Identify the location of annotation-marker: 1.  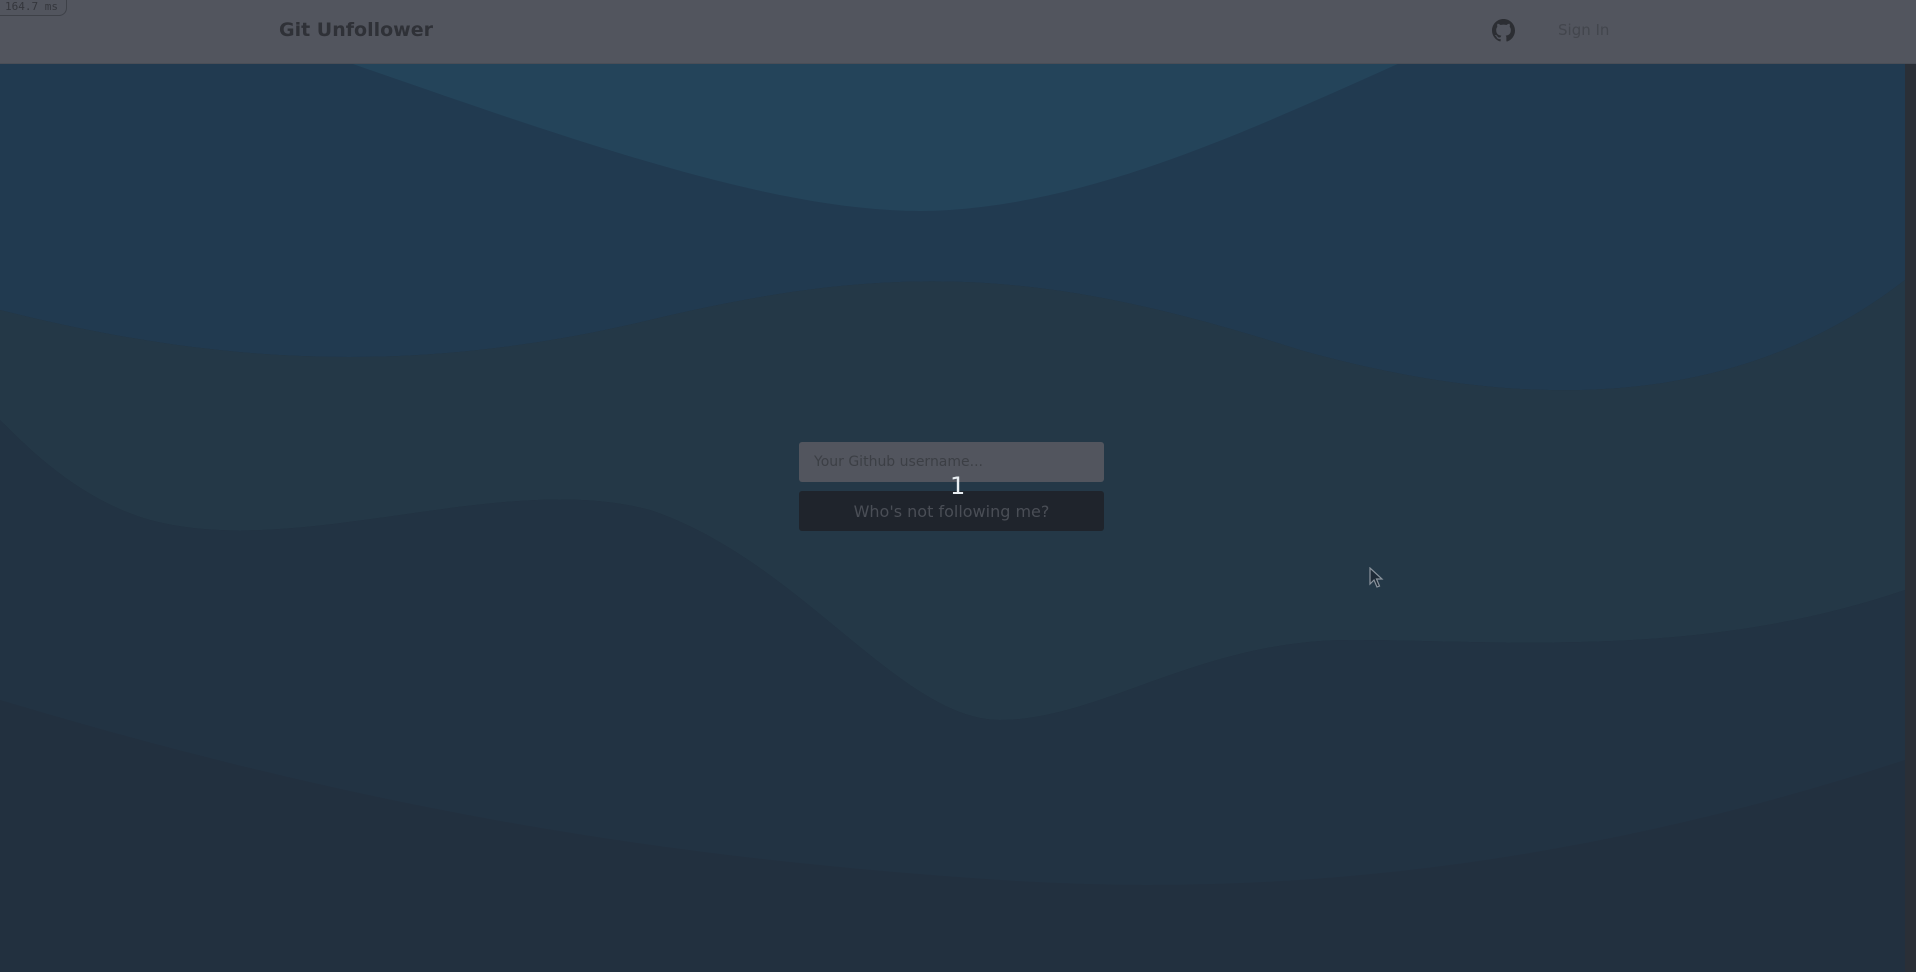
(958, 486).